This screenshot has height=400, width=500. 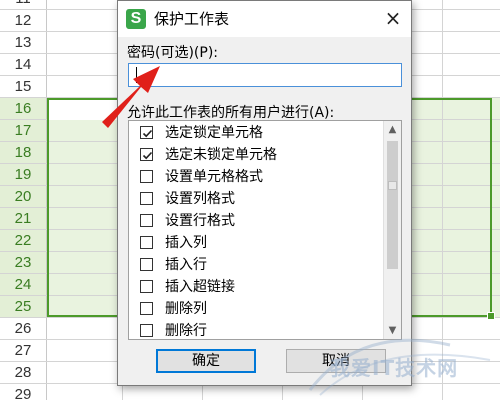 I want to click on permission-label: 插入行, so click(x=186, y=265).